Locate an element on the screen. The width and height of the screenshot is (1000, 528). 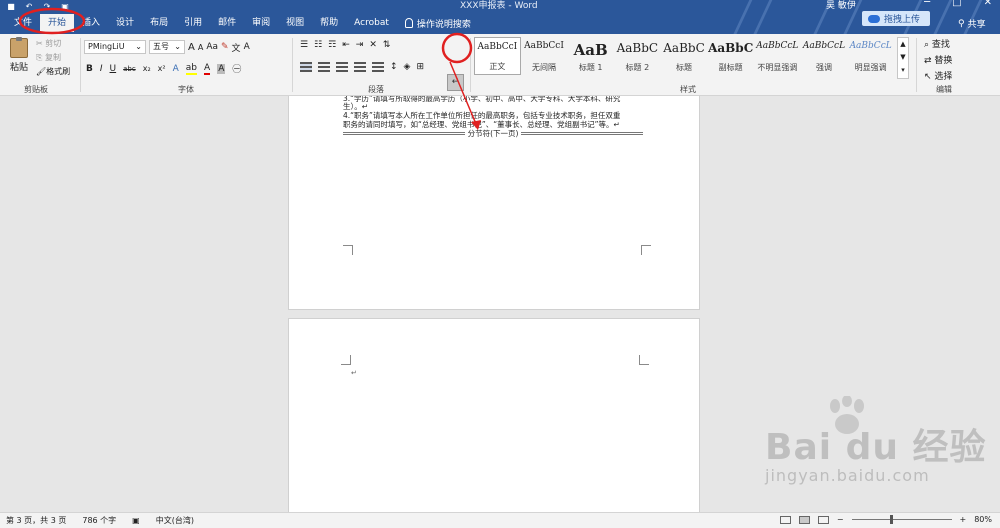
paragraph-row-1: ☰ ☷ ☶ ⇤ ⇥ ✕ ⇅ is located at coordinates (345, 45).